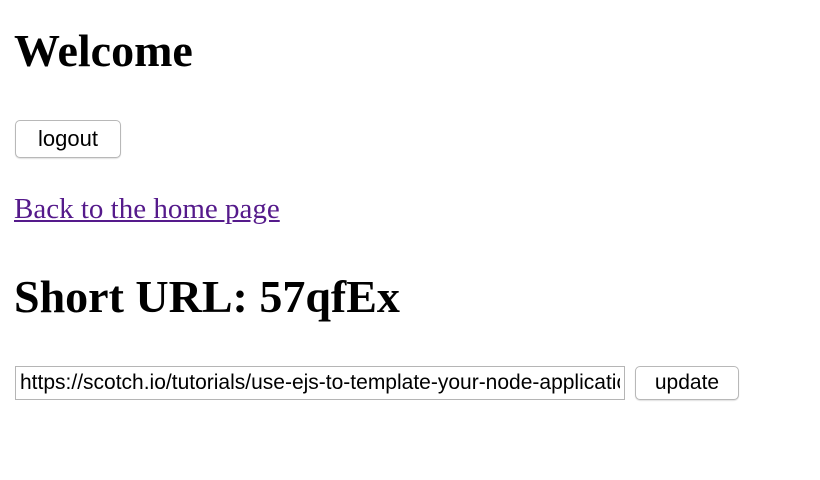 This screenshot has height=480, width=820. I want to click on short-url-heading: Short URL: 57qfEx, so click(207, 296).